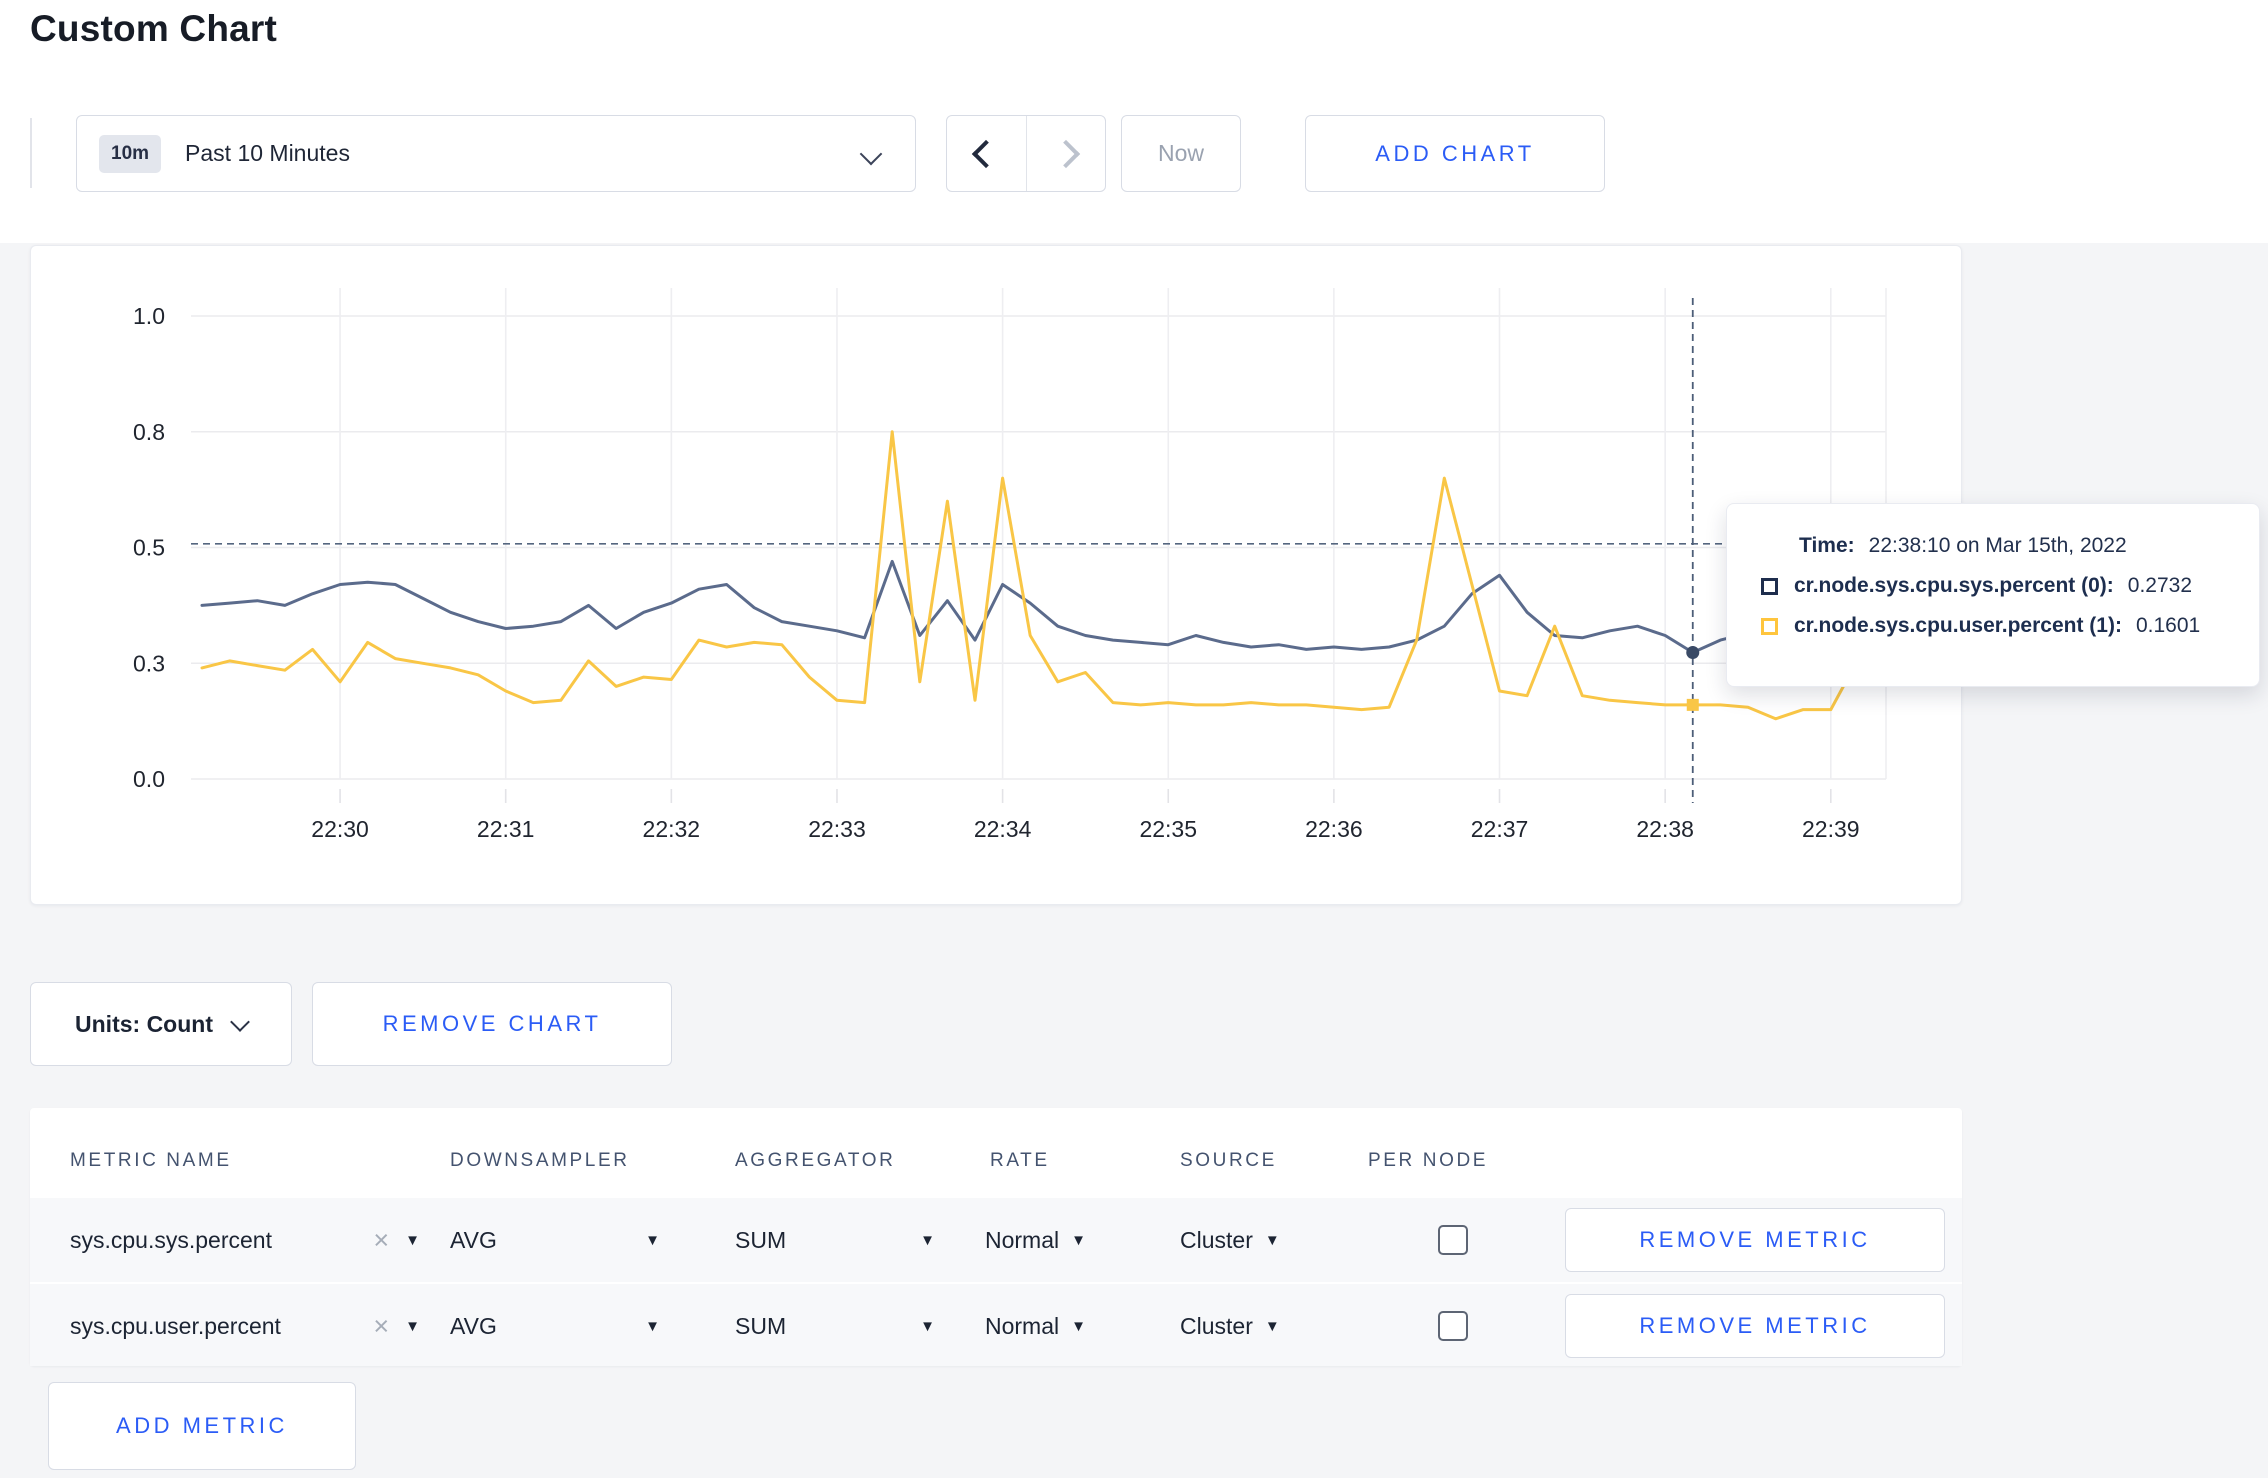 This screenshot has height=1478, width=2268. I want to click on x-tick-label: 22:32, so click(672, 829).